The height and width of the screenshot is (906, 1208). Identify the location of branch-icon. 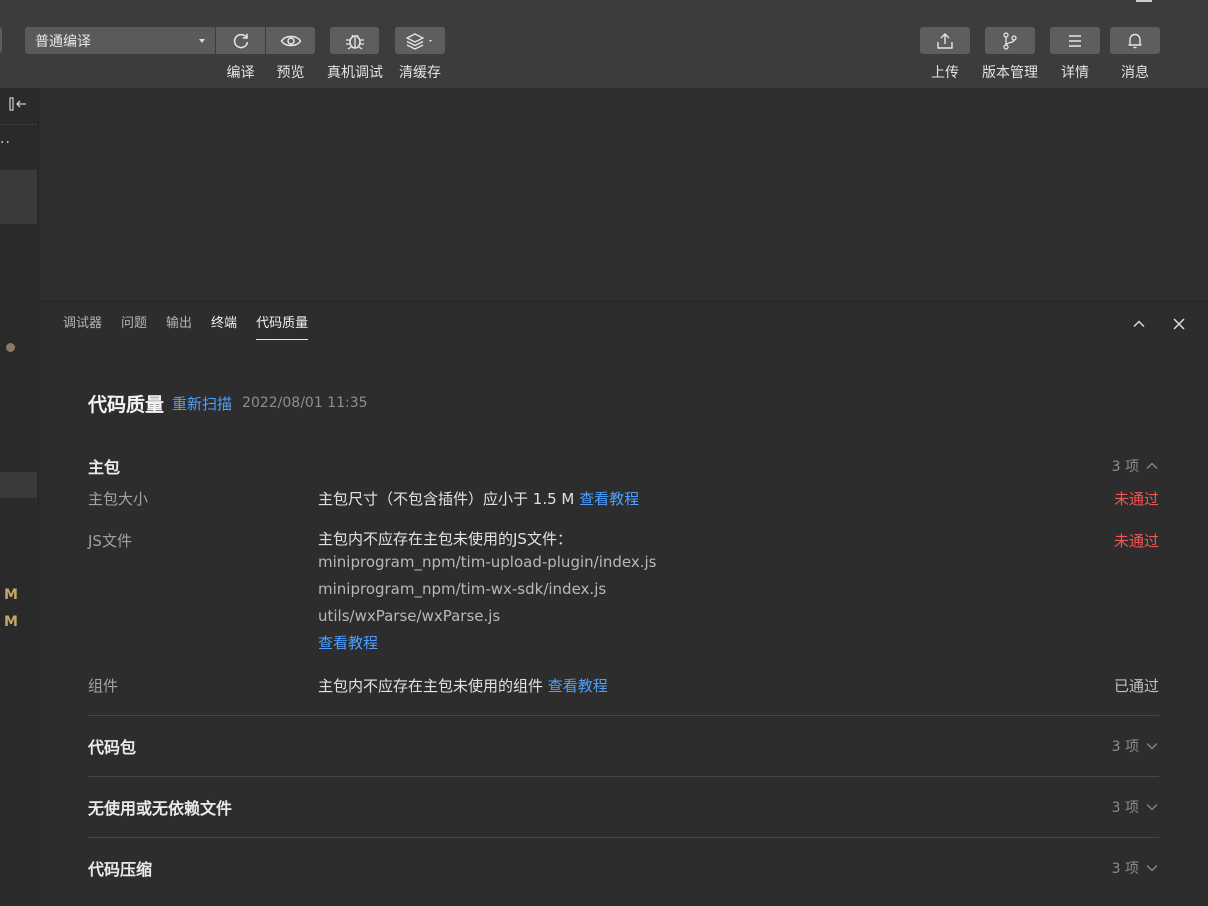
(1010, 40).